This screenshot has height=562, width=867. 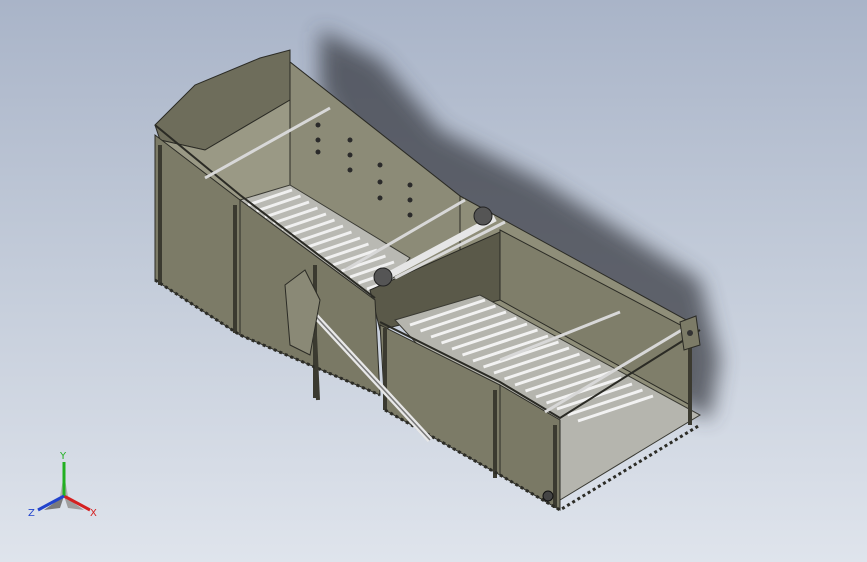 I want to click on bearing, so click(x=548, y=496).